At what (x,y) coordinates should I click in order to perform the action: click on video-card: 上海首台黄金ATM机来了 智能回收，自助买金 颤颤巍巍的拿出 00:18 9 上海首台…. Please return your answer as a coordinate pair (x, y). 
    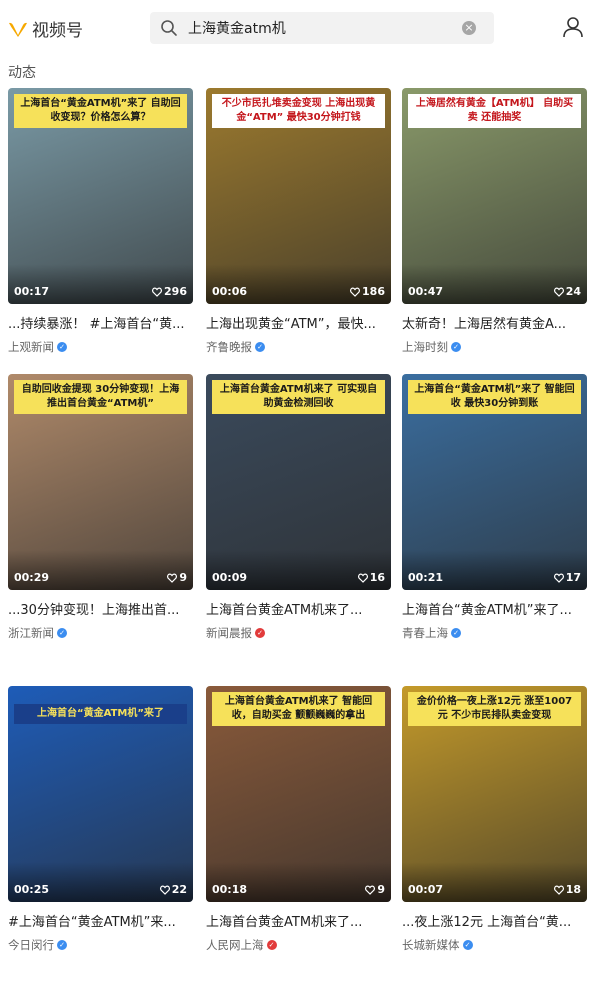
    Looking at the image, I should click on (298, 819).